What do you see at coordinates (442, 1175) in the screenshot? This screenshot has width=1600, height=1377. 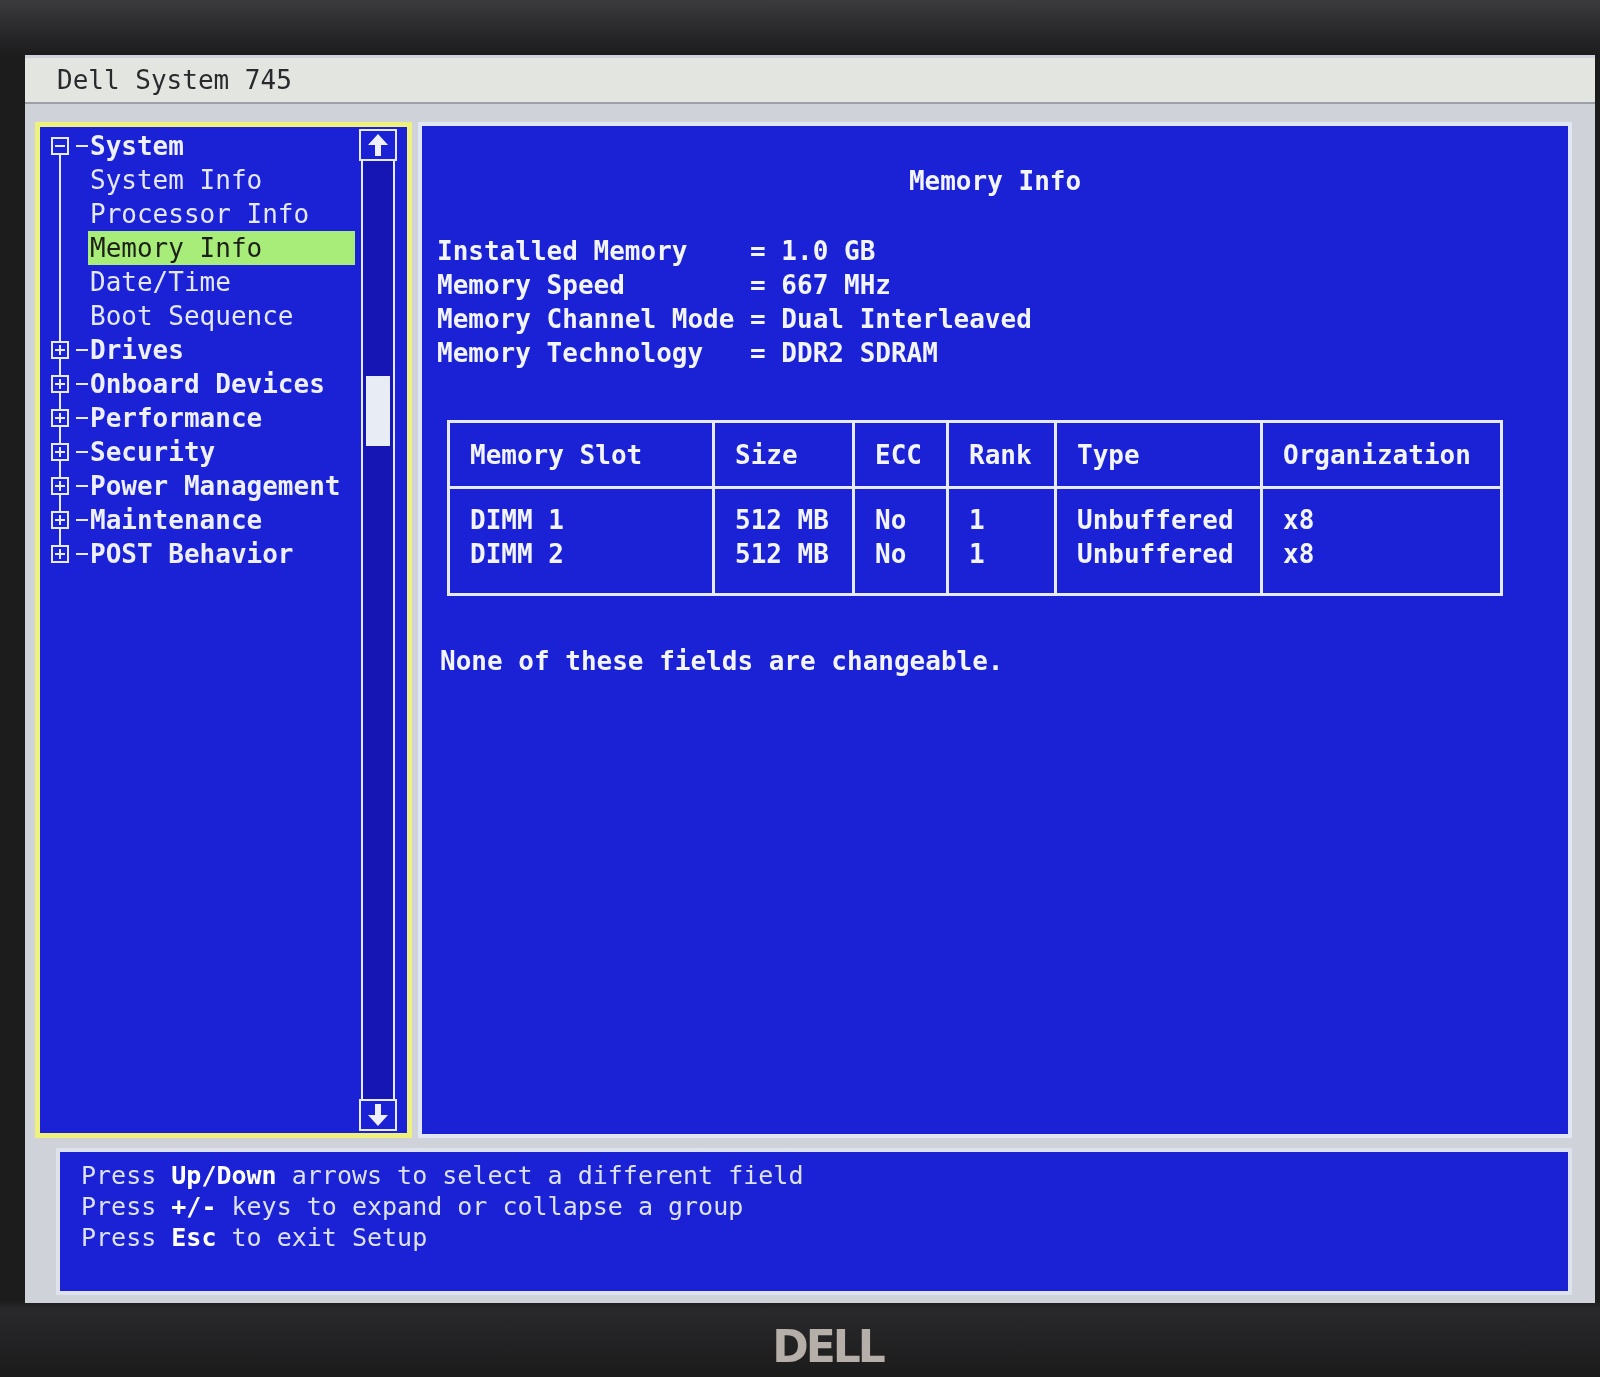 I see `help-text: Press Up/Down arrows to select a different field` at bounding box center [442, 1175].